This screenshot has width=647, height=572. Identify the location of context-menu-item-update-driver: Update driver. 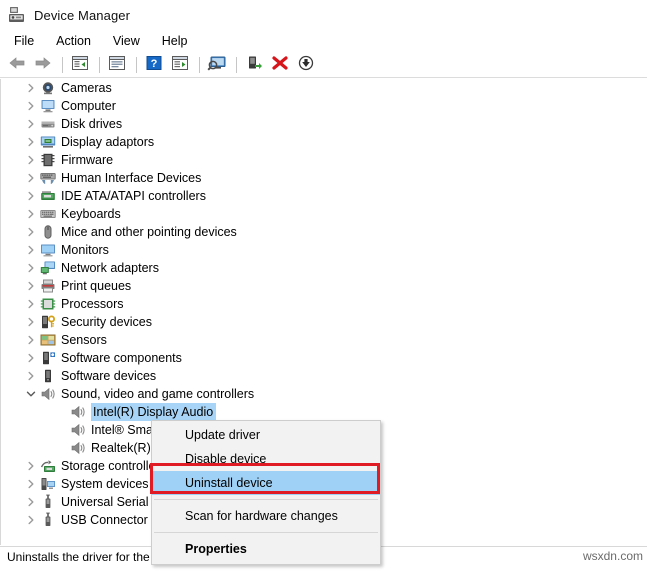
(266, 435).